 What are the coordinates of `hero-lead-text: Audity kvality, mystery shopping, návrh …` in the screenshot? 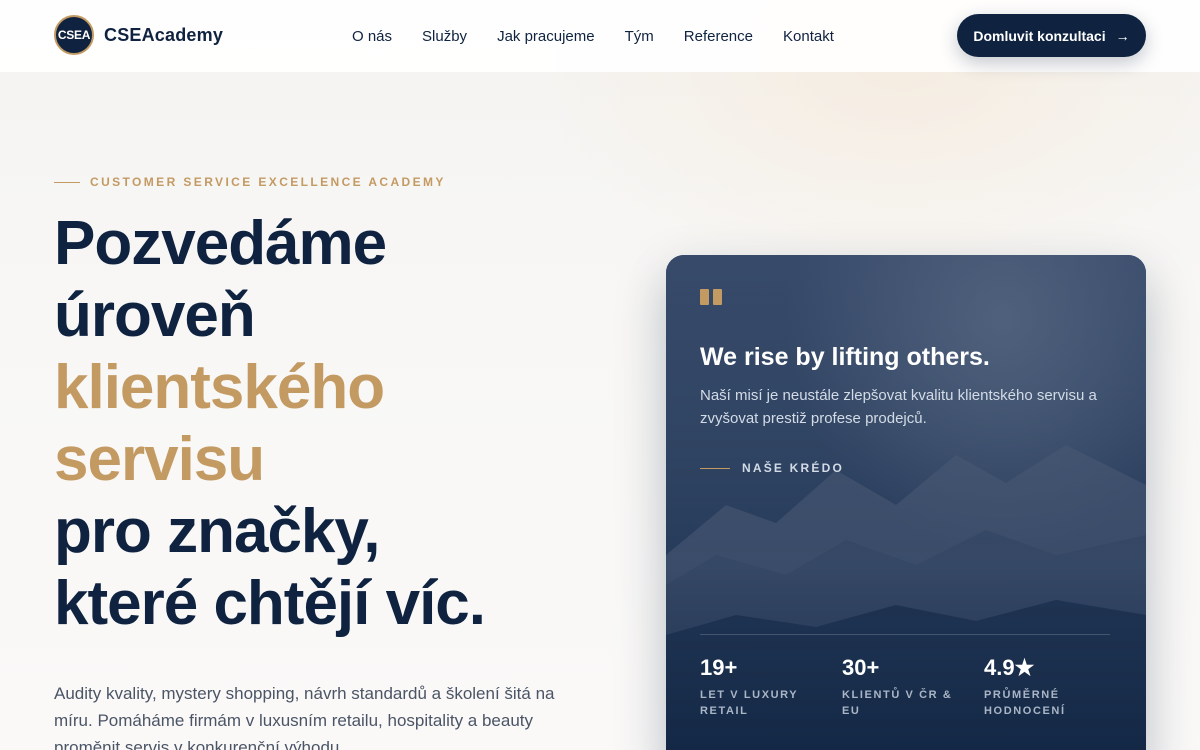 It's located at (304, 717).